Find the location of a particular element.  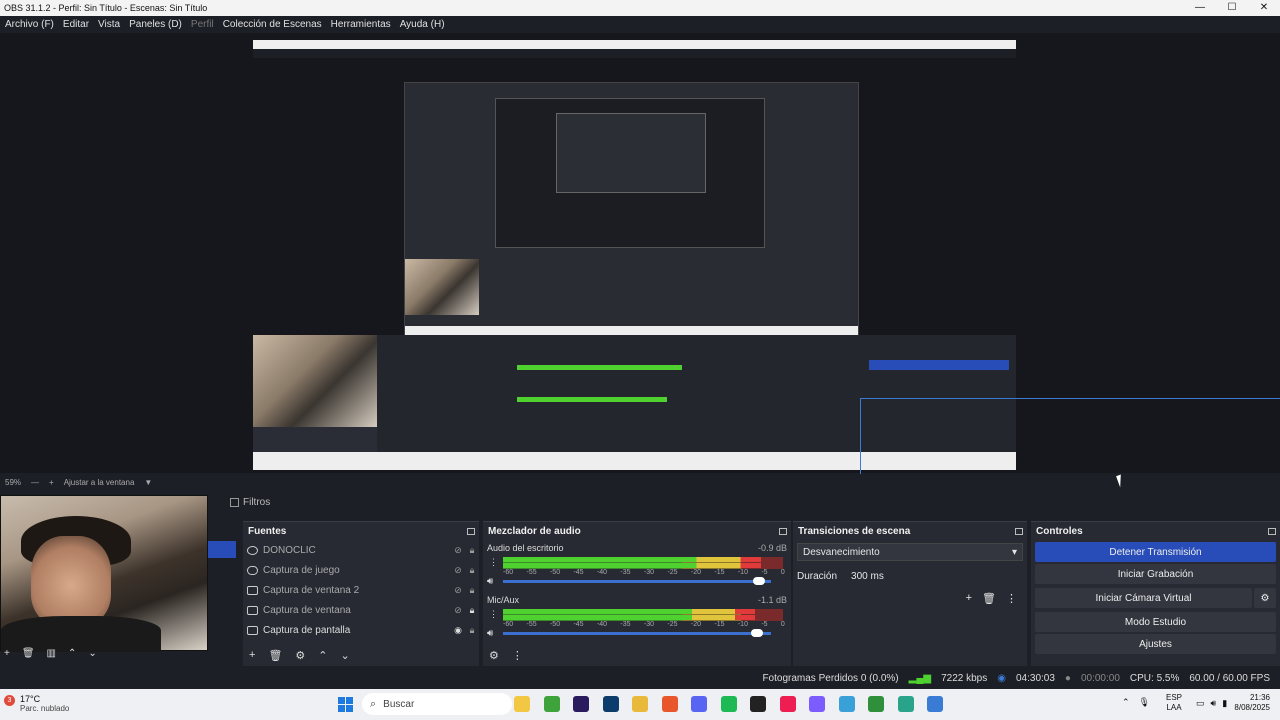

weather-temp: 17°C is located at coordinates (30, 699).